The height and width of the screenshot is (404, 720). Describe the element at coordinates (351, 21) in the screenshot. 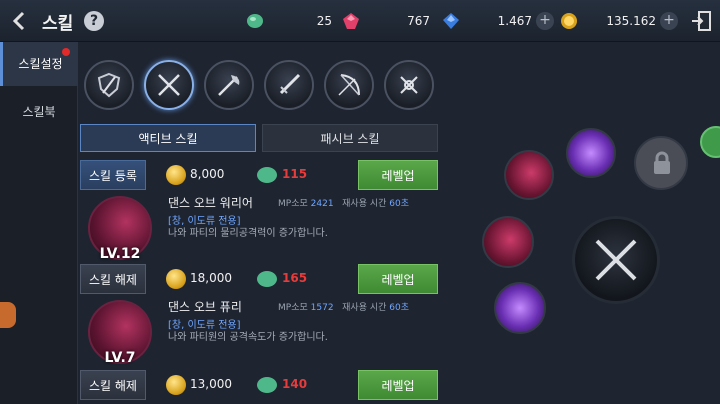

I see `red-gem-icon` at that location.